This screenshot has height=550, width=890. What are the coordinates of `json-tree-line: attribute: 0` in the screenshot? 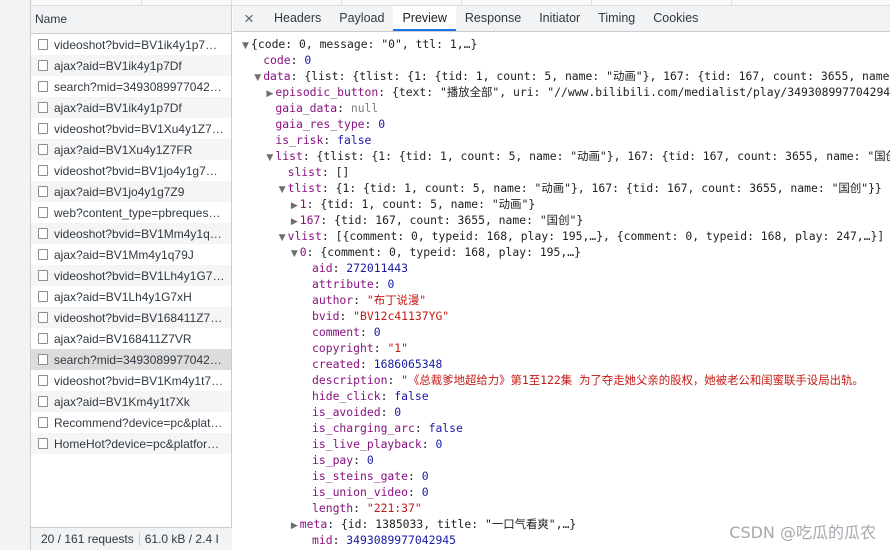 It's located at (353, 284).